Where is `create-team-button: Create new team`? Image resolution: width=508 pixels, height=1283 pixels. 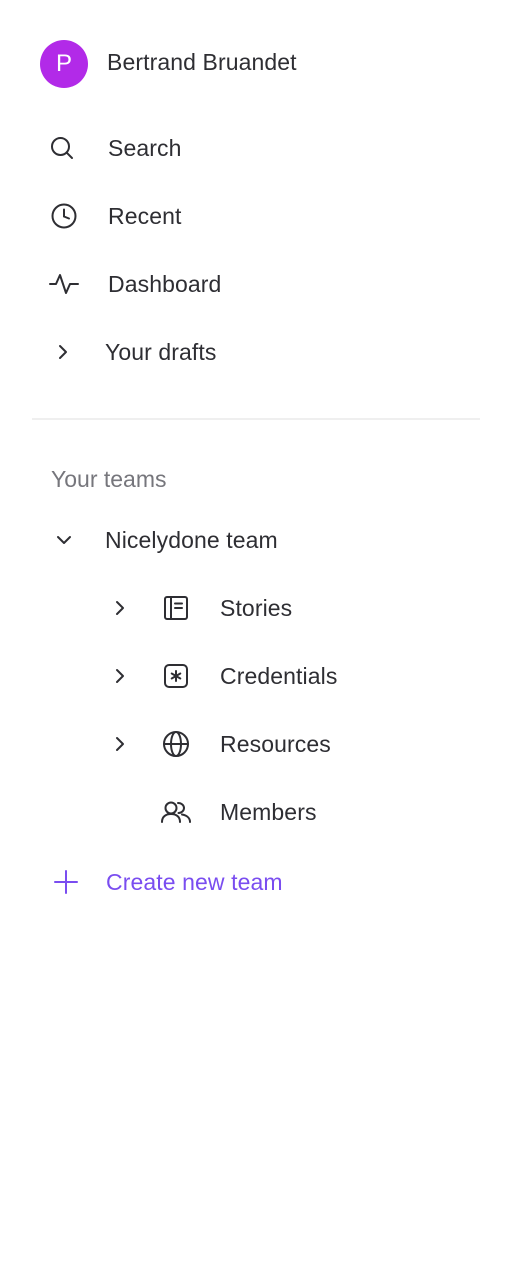
create-team-button: Create new team is located at coordinates (254, 882).